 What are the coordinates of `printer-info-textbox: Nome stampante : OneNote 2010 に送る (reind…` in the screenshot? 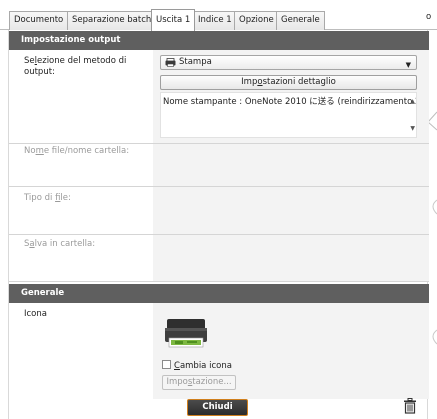 It's located at (288, 115).